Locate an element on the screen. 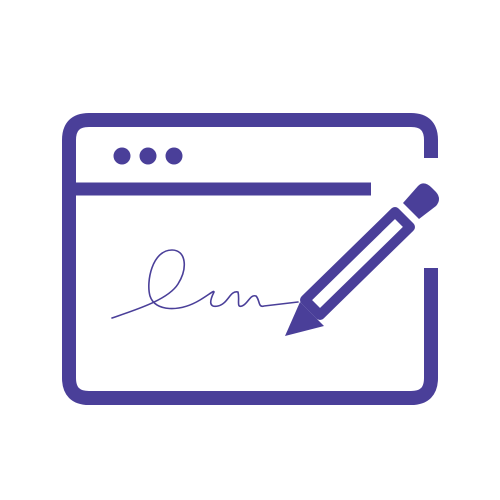 This screenshot has width=500, height=500. signature-scribble-icon is located at coordinates (205, 284).